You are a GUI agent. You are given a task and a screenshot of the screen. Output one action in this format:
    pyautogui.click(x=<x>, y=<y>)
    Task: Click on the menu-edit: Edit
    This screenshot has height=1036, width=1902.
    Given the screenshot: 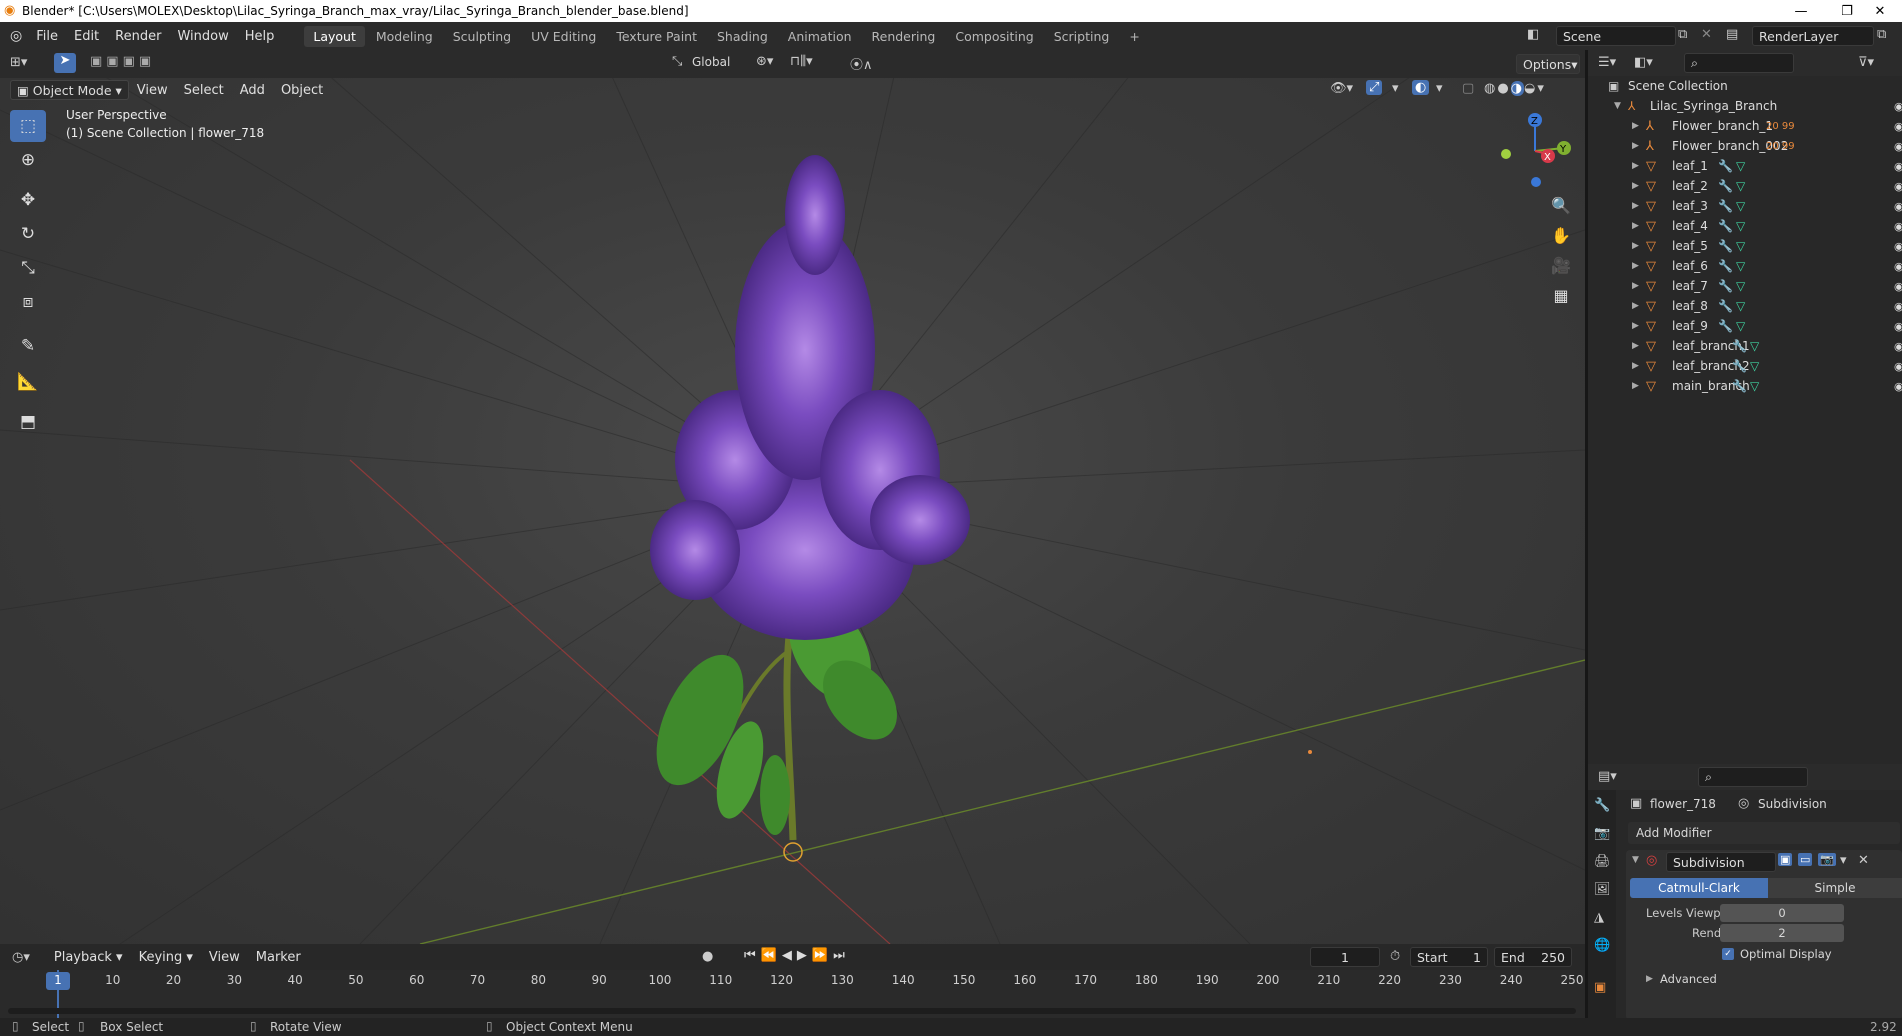 What is the action you would take?
    pyautogui.click(x=86, y=36)
    